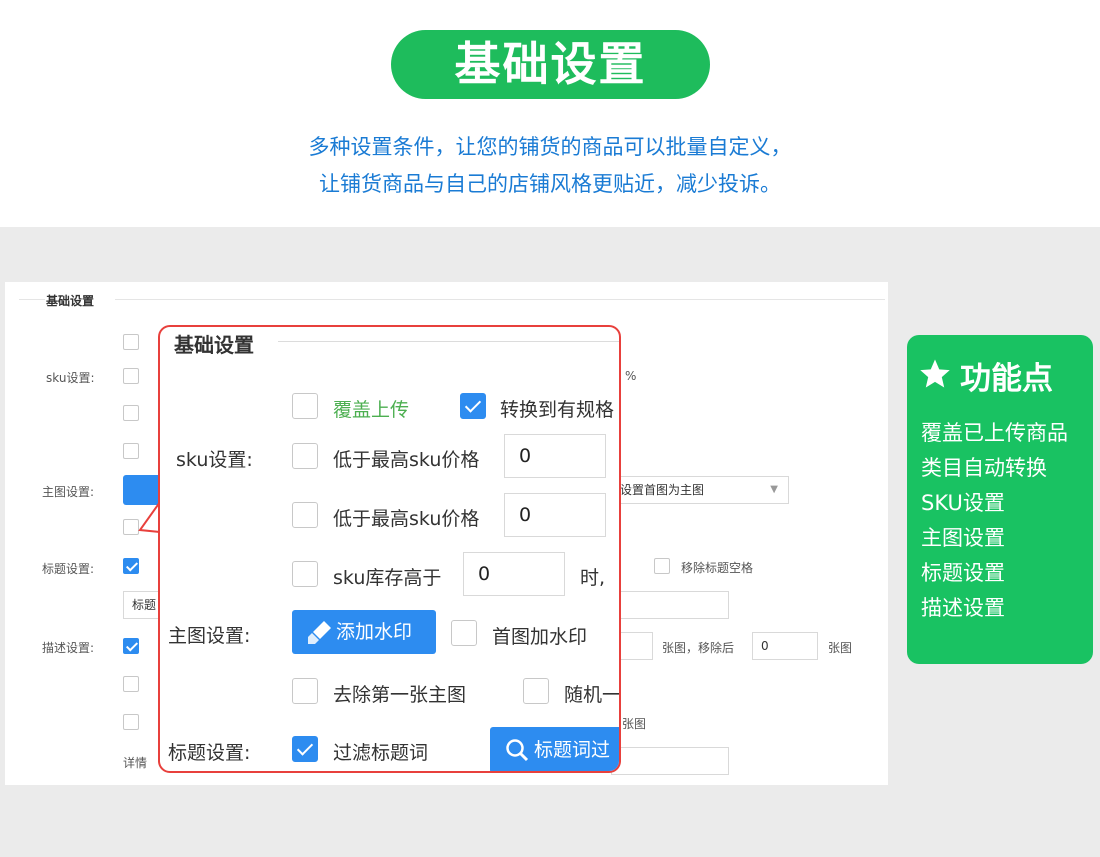 The width and height of the screenshot is (1100, 857). I want to click on cover-upload-label: 覆盖上传, so click(371, 410).